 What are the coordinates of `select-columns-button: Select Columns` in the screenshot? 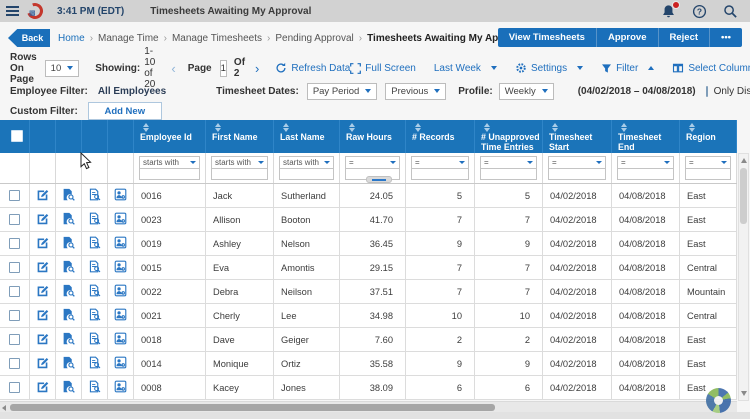 It's located at (711, 68).